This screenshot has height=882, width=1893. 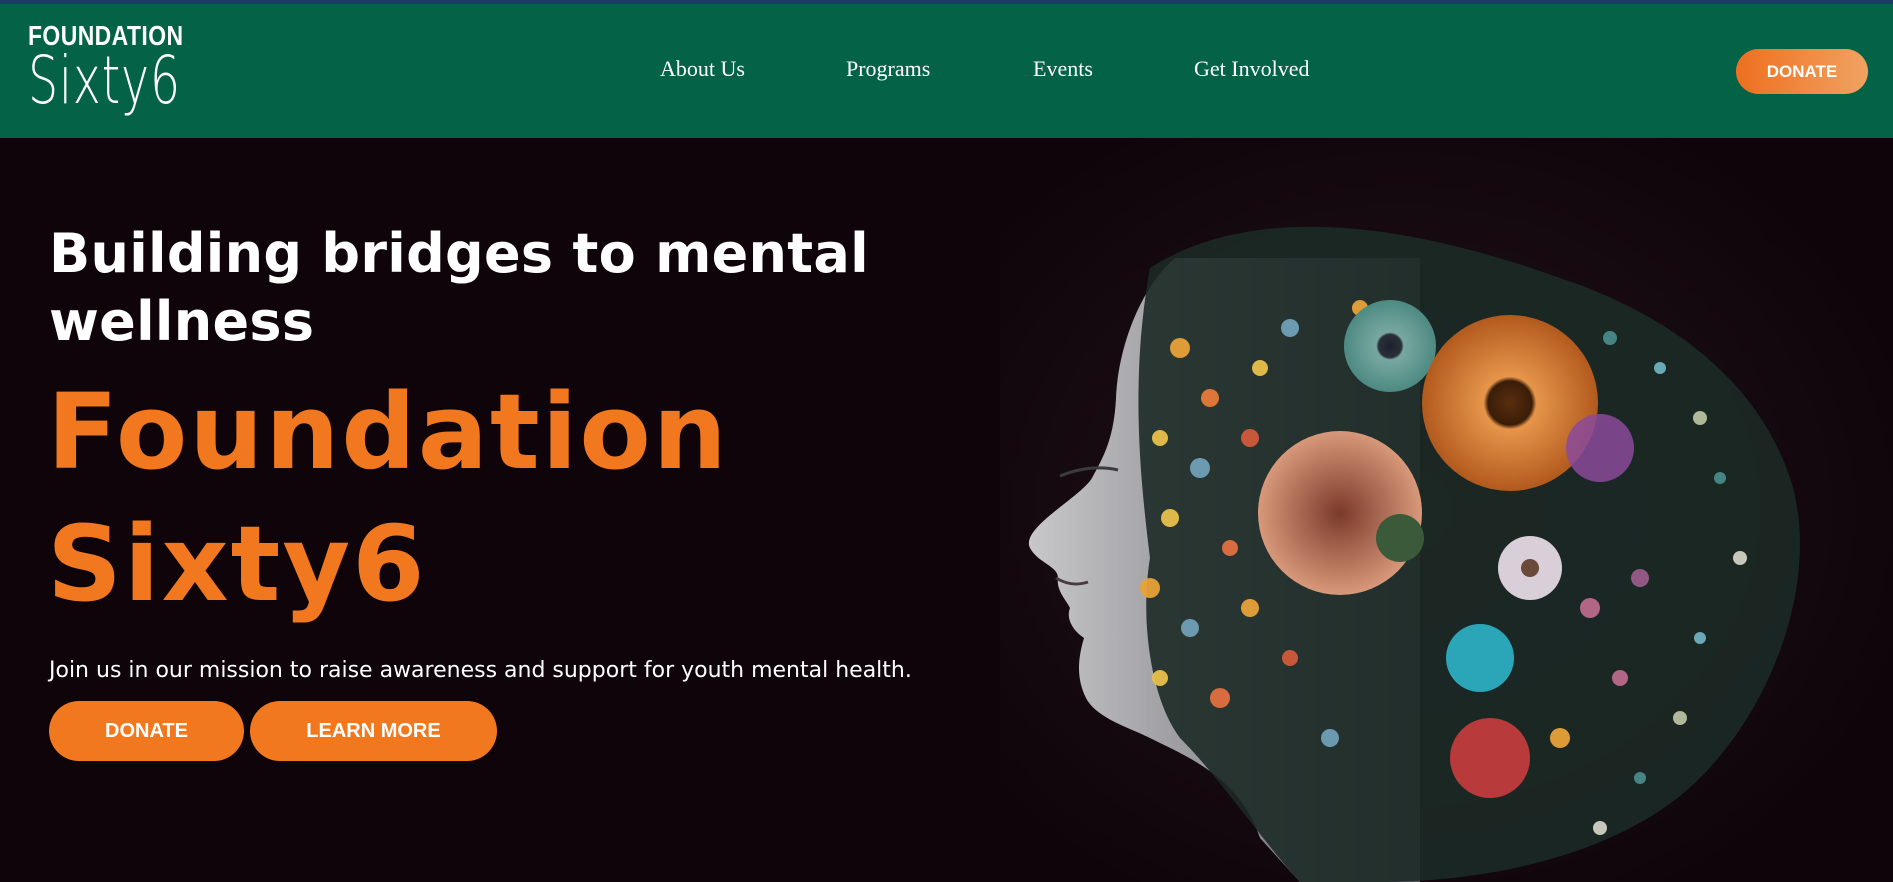 I want to click on nav-events: Events, so click(x=1063, y=69).